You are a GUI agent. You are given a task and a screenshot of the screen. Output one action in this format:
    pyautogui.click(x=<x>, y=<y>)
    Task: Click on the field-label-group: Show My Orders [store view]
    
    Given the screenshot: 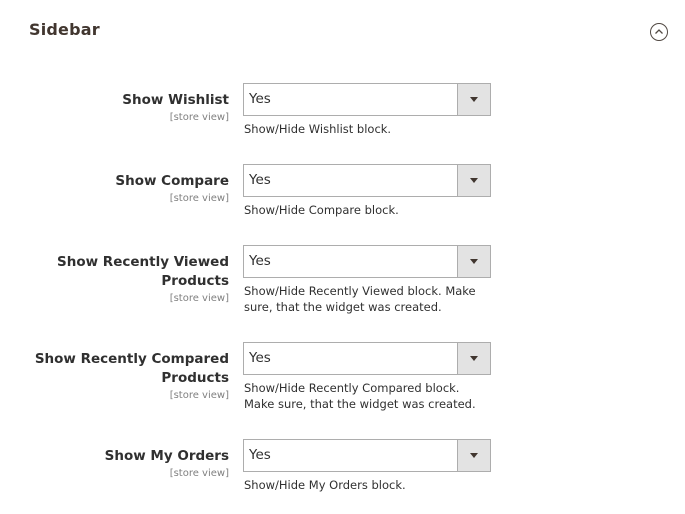 What is the action you would take?
    pyautogui.click(x=167, y=463)
    